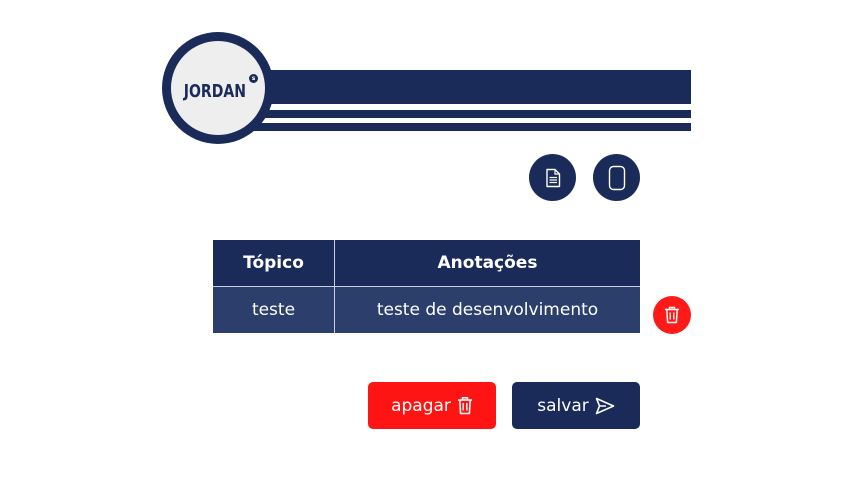  I want to click on save-button: salvar, so click(576, 405).